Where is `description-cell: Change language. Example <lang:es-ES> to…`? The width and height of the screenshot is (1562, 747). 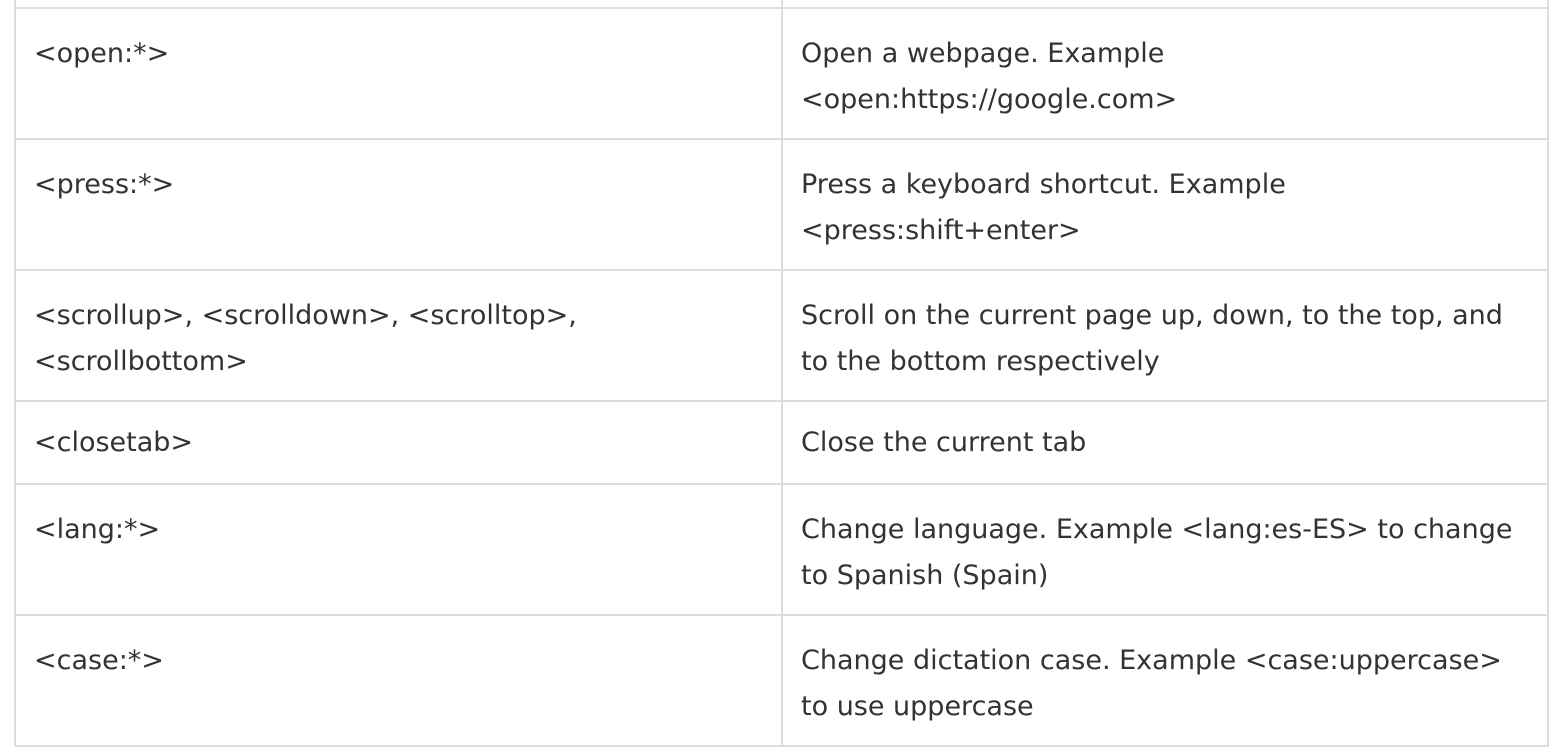
description-cell: Change language. Example <lang:es-ES> to… is located at coordinates (1165, 549).